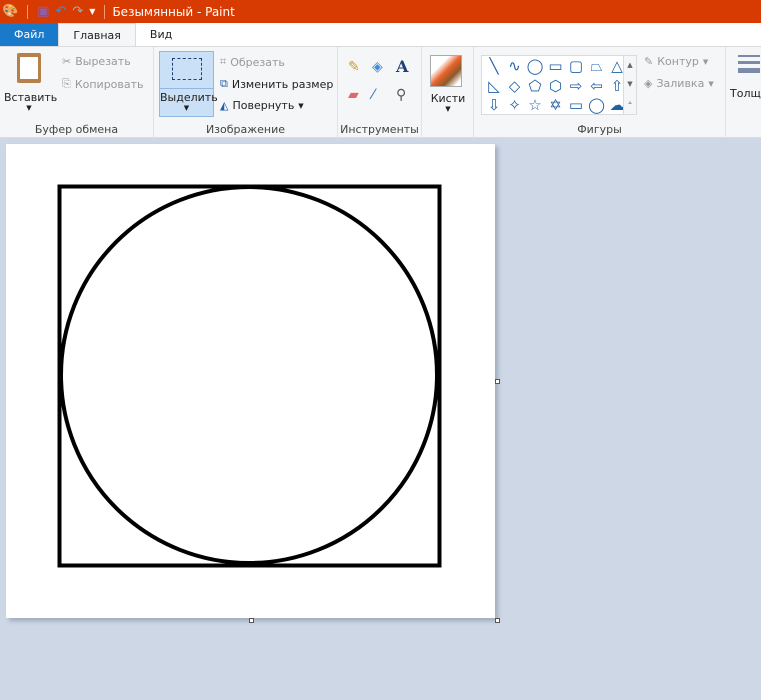 Image resolution: width=761 pixels, height=700 pixels. I want to click on brushes-group: Кисти ▼, so click(448, 92).